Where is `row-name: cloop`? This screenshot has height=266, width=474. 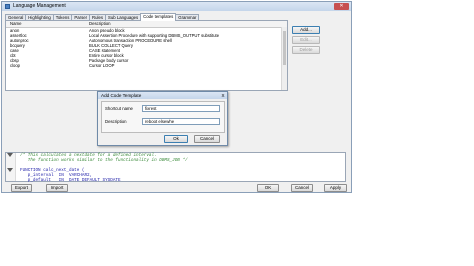
row-name: cloop is located at coordinates (15, 65).